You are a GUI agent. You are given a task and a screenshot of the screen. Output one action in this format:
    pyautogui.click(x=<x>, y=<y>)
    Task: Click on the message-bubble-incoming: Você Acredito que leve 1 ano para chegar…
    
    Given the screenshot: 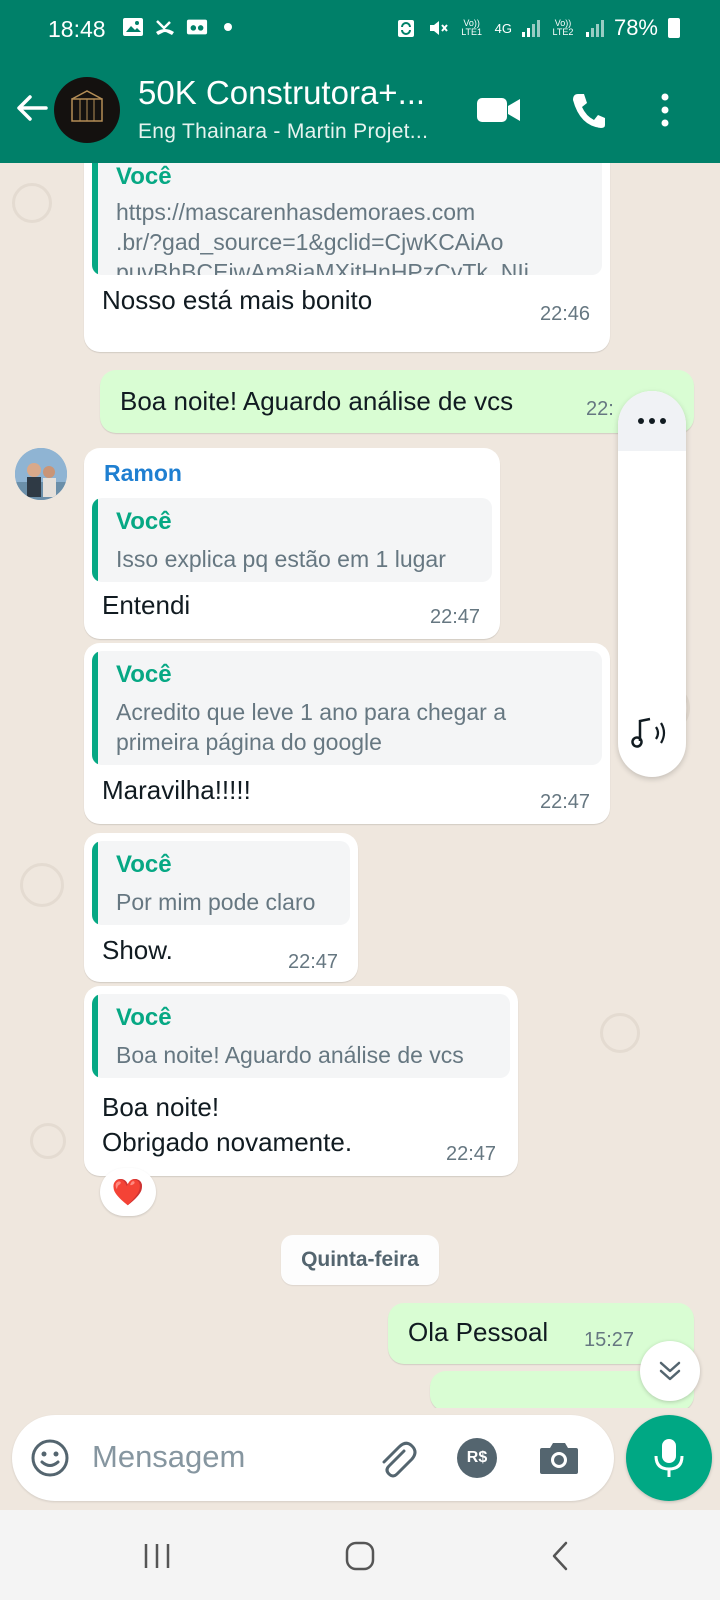 What is the action you would take?
    pyautogui.click(x=347, y=733)
    